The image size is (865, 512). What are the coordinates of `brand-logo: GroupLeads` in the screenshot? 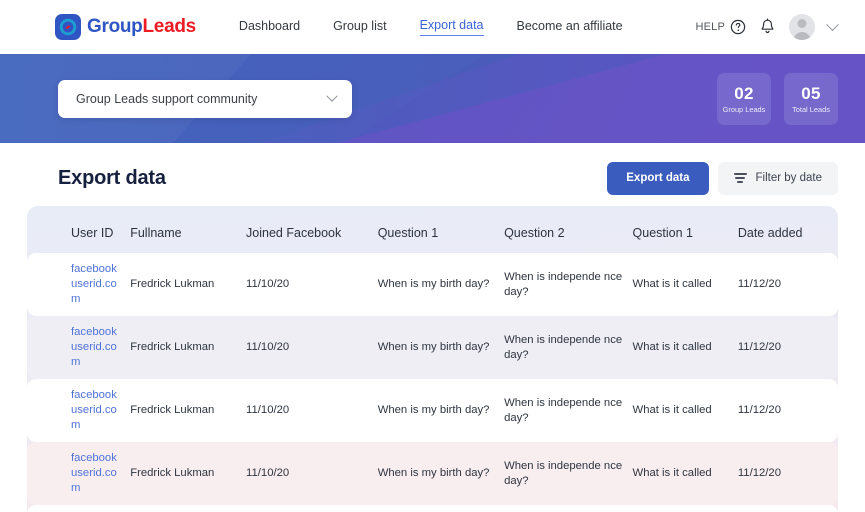 It's located at (125, 27).